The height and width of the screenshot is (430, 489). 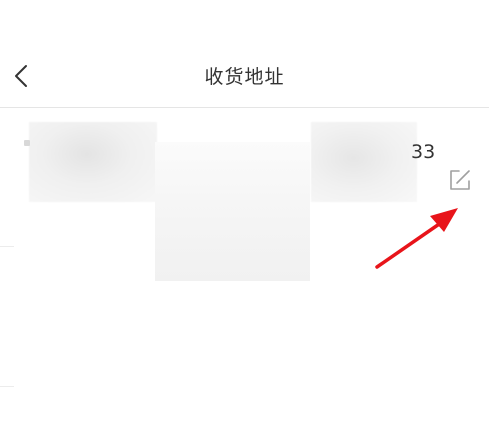 I want to click on phone-number-suffix: 33, so click(x=423, y=152).